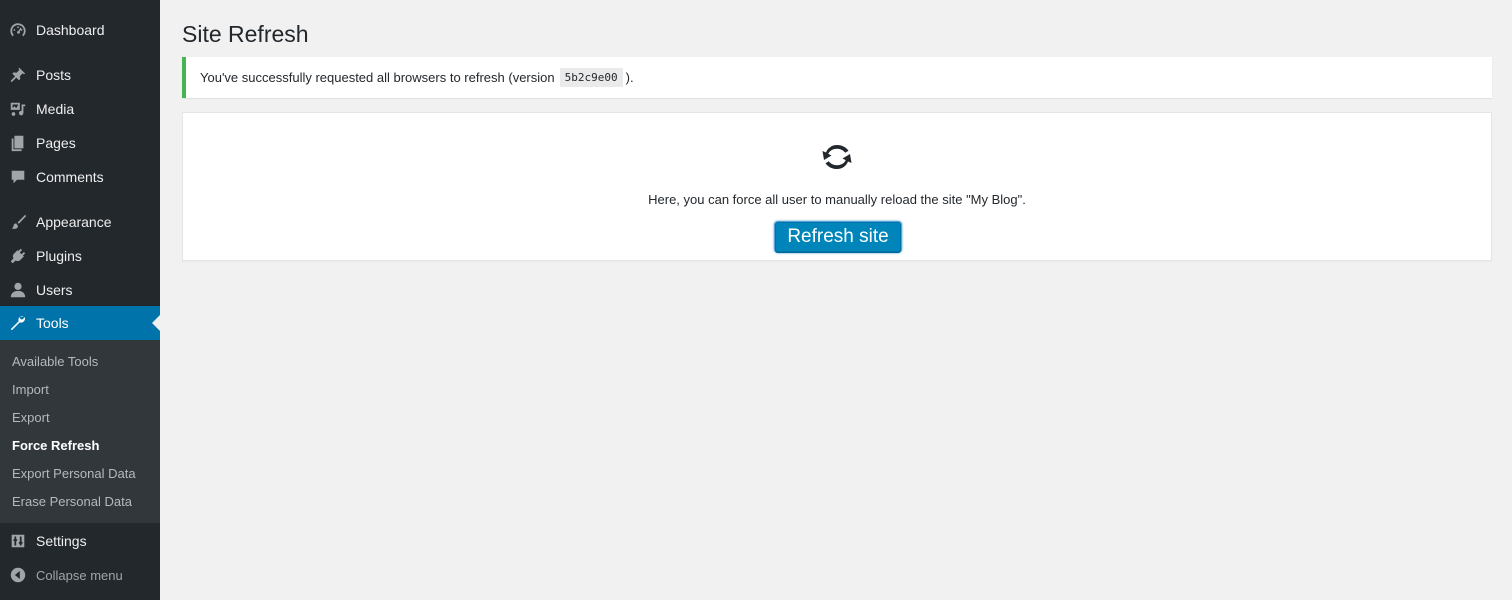  I want to click on sidebar-item-posts: Posts, so click(80, 75).